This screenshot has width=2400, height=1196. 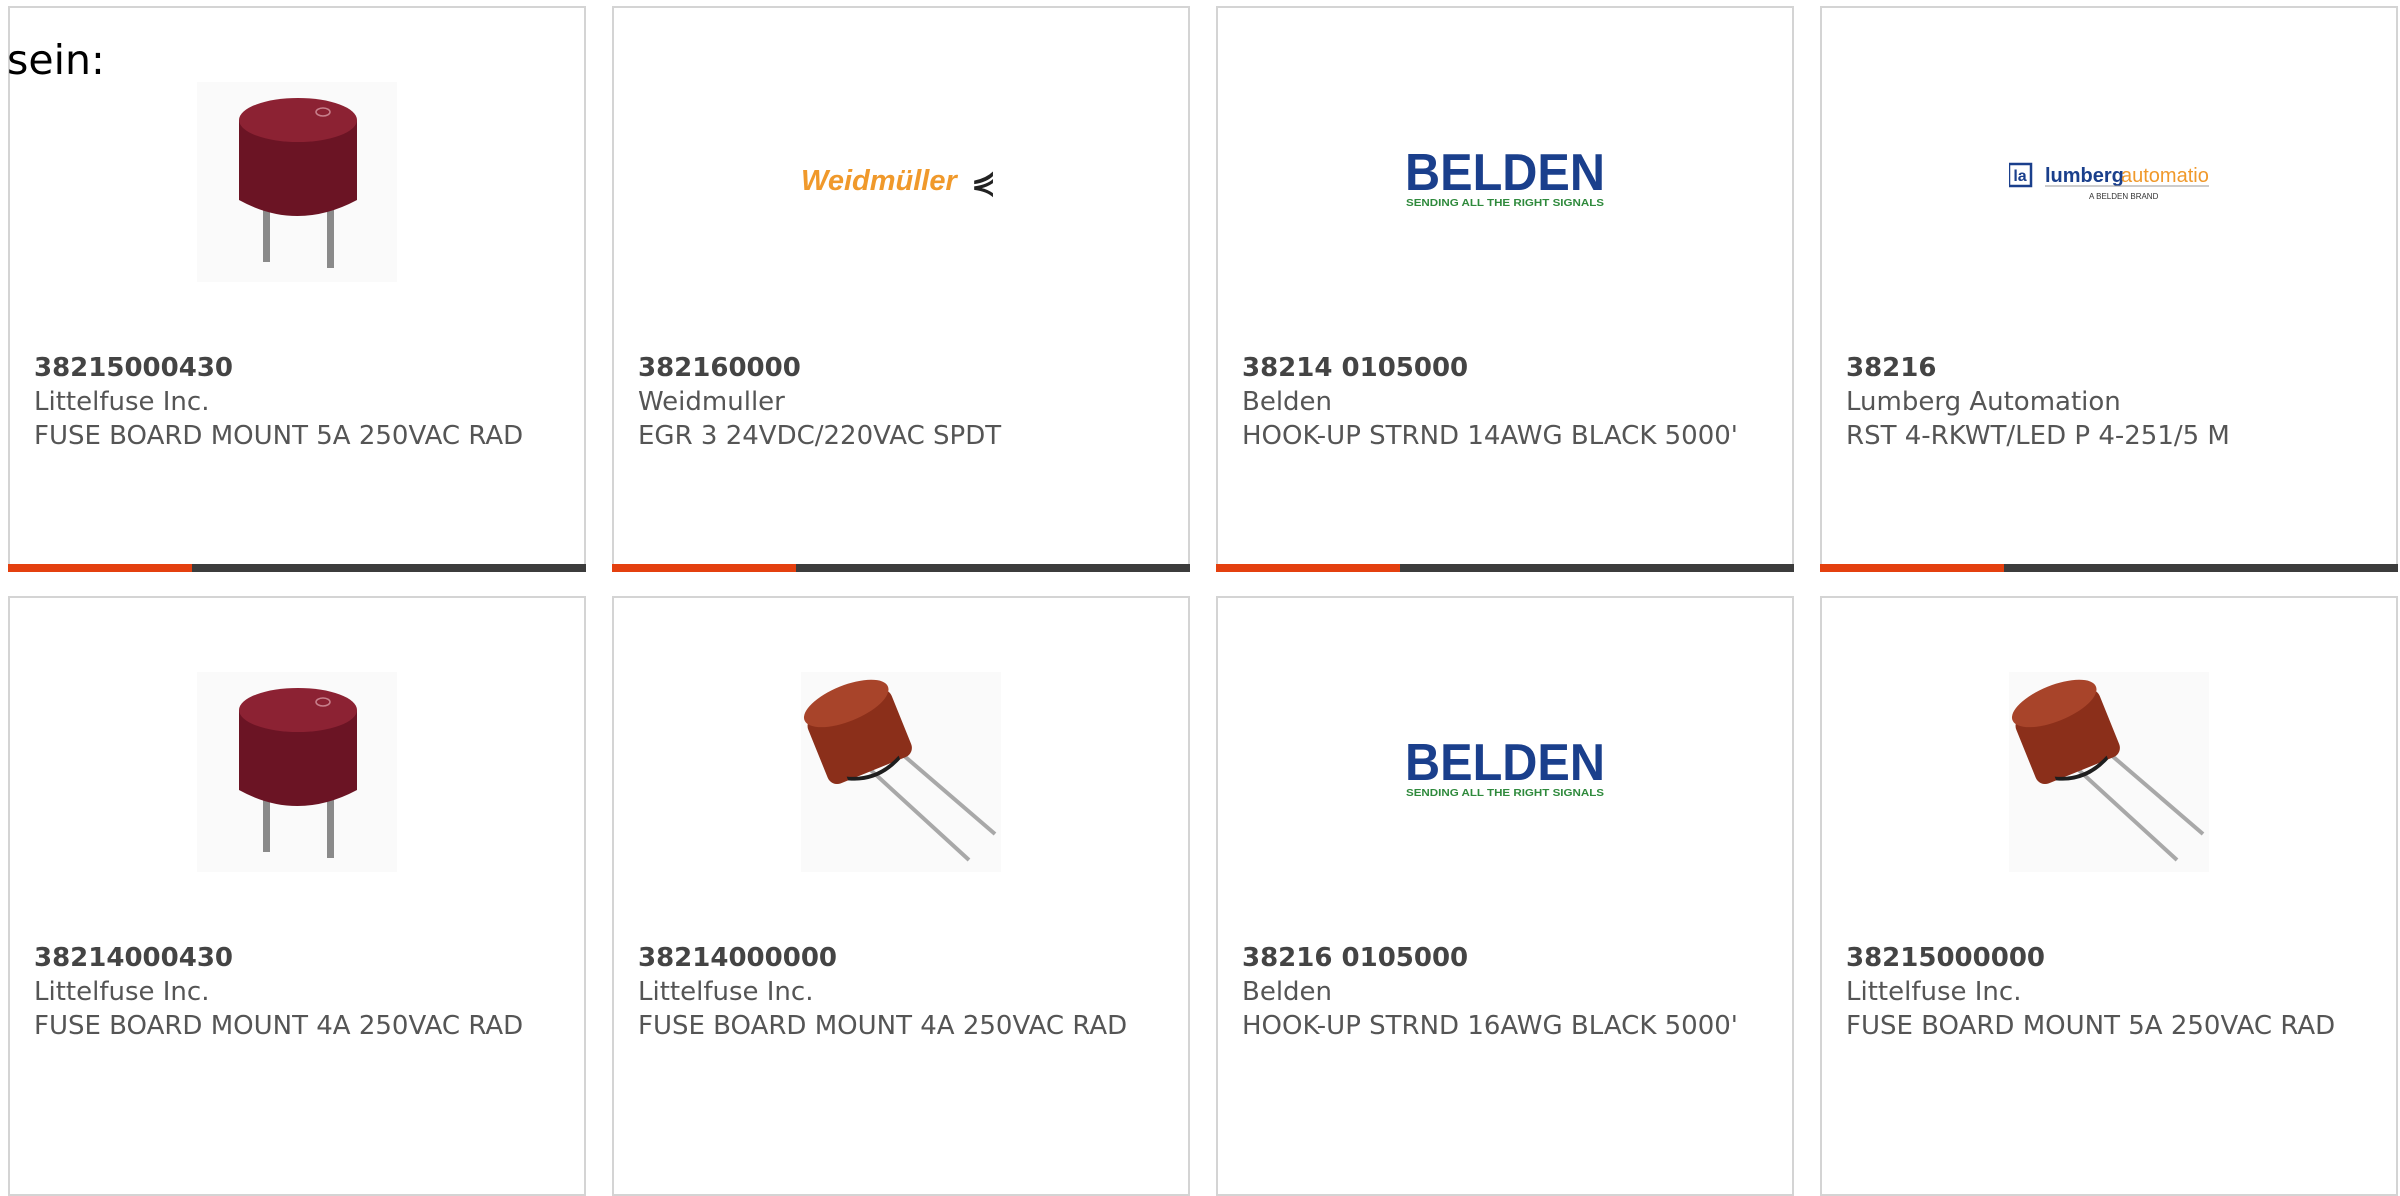 I want to click on svg-text: automation, so click(x=2165, y=176).